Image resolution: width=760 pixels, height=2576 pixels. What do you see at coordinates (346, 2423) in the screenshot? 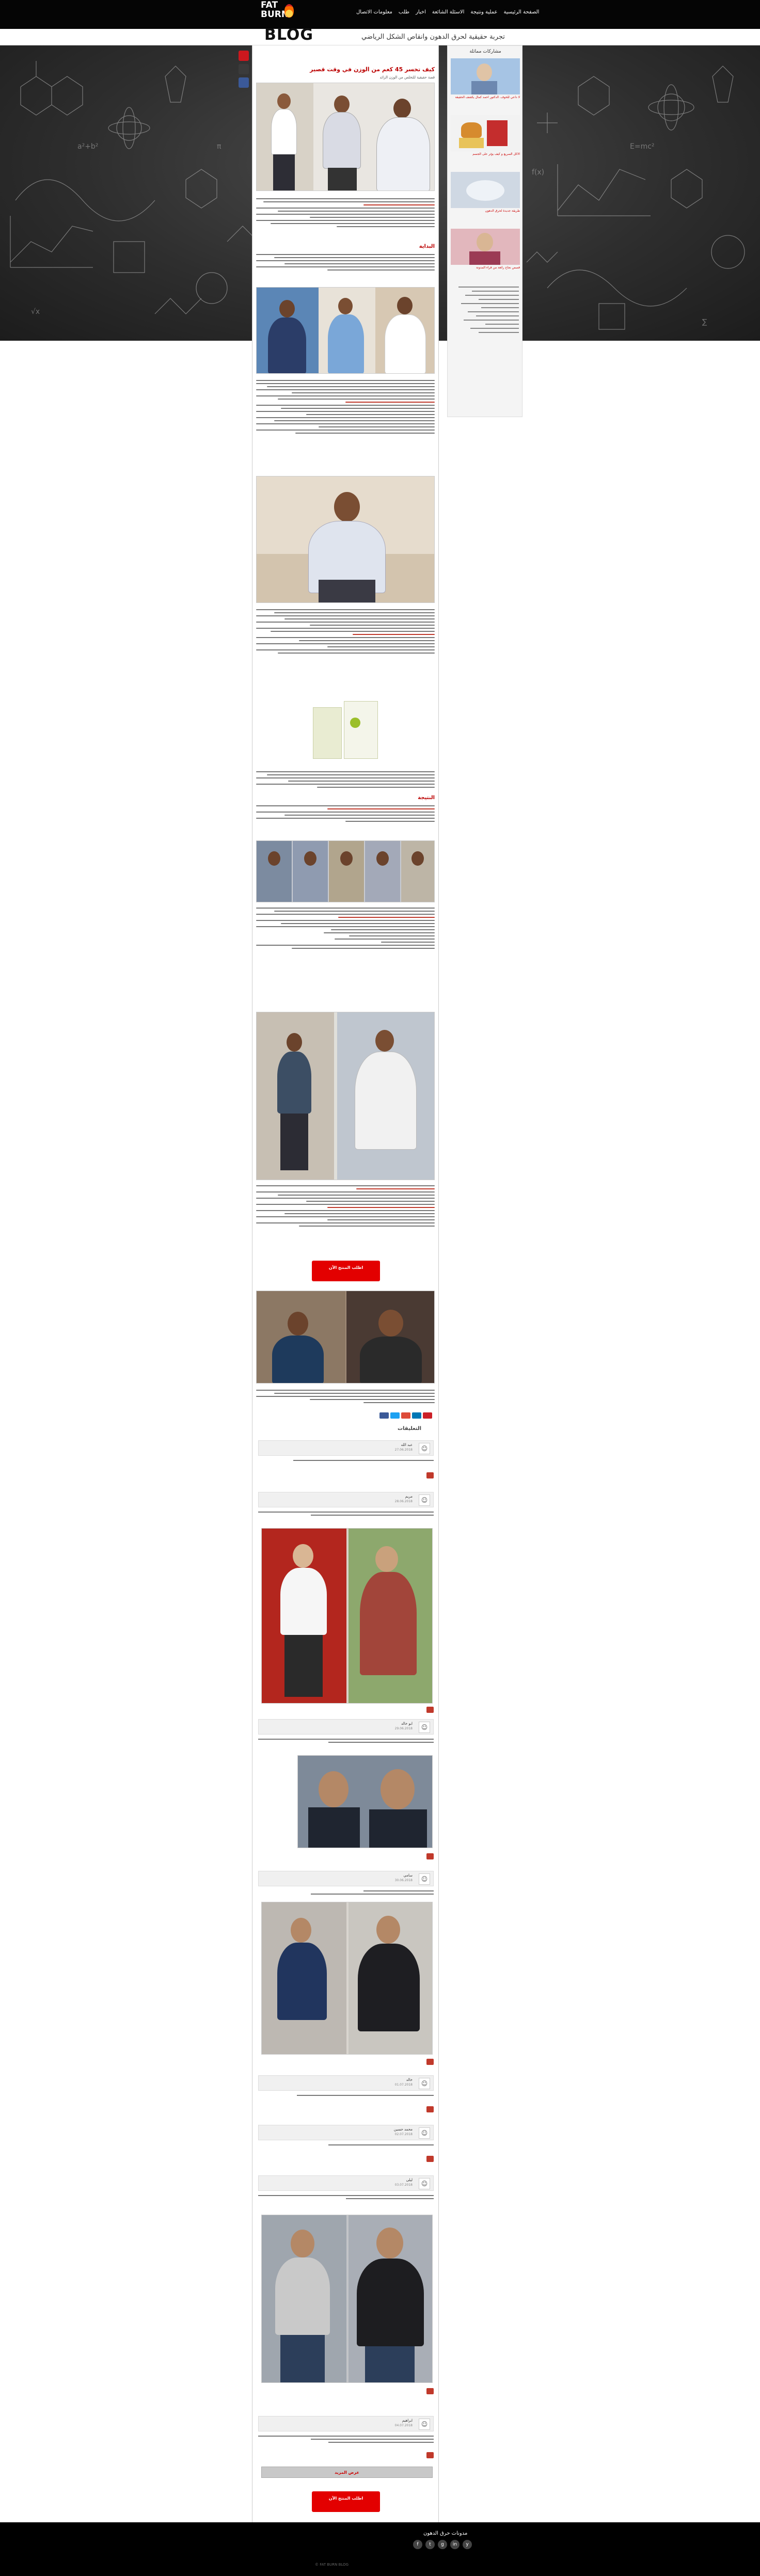
I see `comment-header-8: ☺ ابراهيم 04.07.2018` at bounding box center [346, 2423].